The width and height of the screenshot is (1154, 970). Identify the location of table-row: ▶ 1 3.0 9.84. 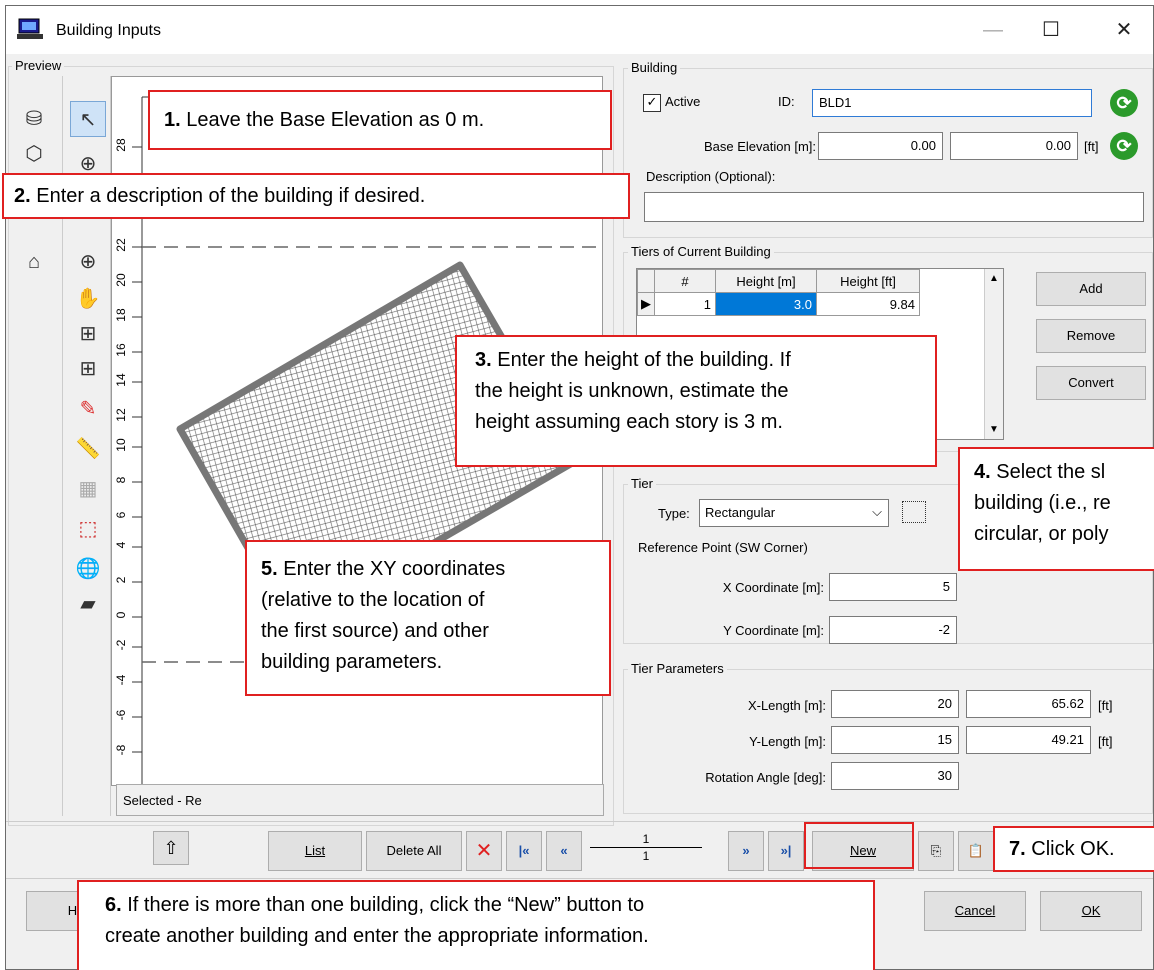
(778, 304).